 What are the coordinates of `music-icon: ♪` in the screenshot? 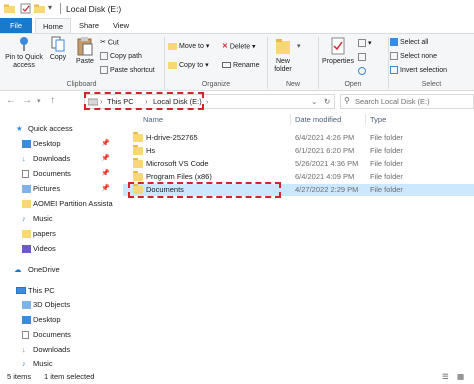 It's located at (24, 363).